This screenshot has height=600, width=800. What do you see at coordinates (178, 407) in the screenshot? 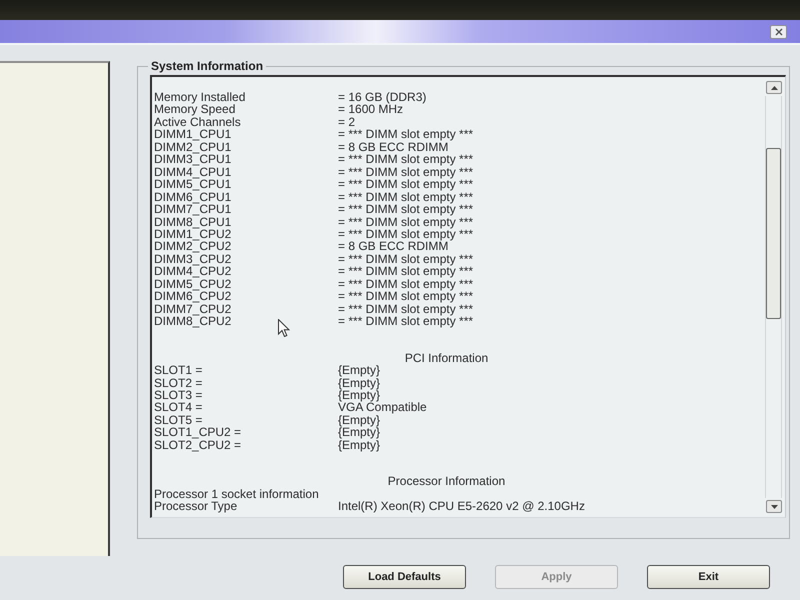
I see `info-label: SLOT4 =` at bounding box center [178, 407].